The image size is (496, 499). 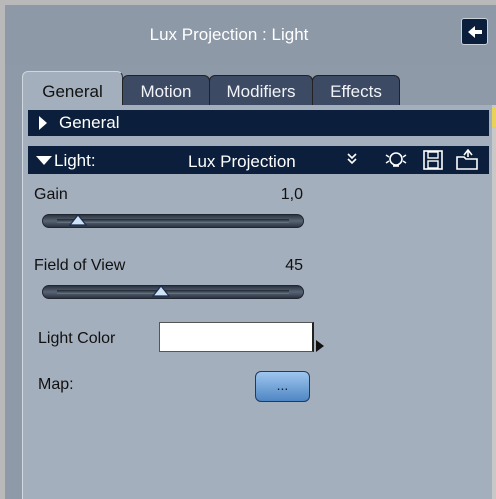 I want to click on gain-value: 1,0, so click(x=263, y=195).